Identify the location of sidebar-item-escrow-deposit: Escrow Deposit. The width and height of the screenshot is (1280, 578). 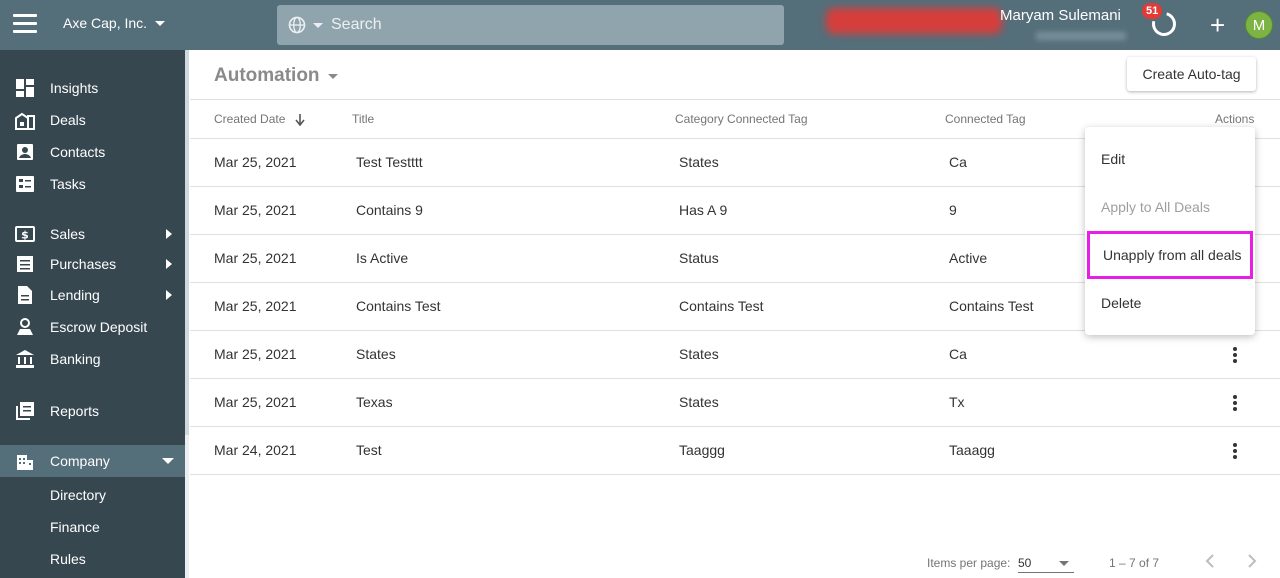
(92, 327).